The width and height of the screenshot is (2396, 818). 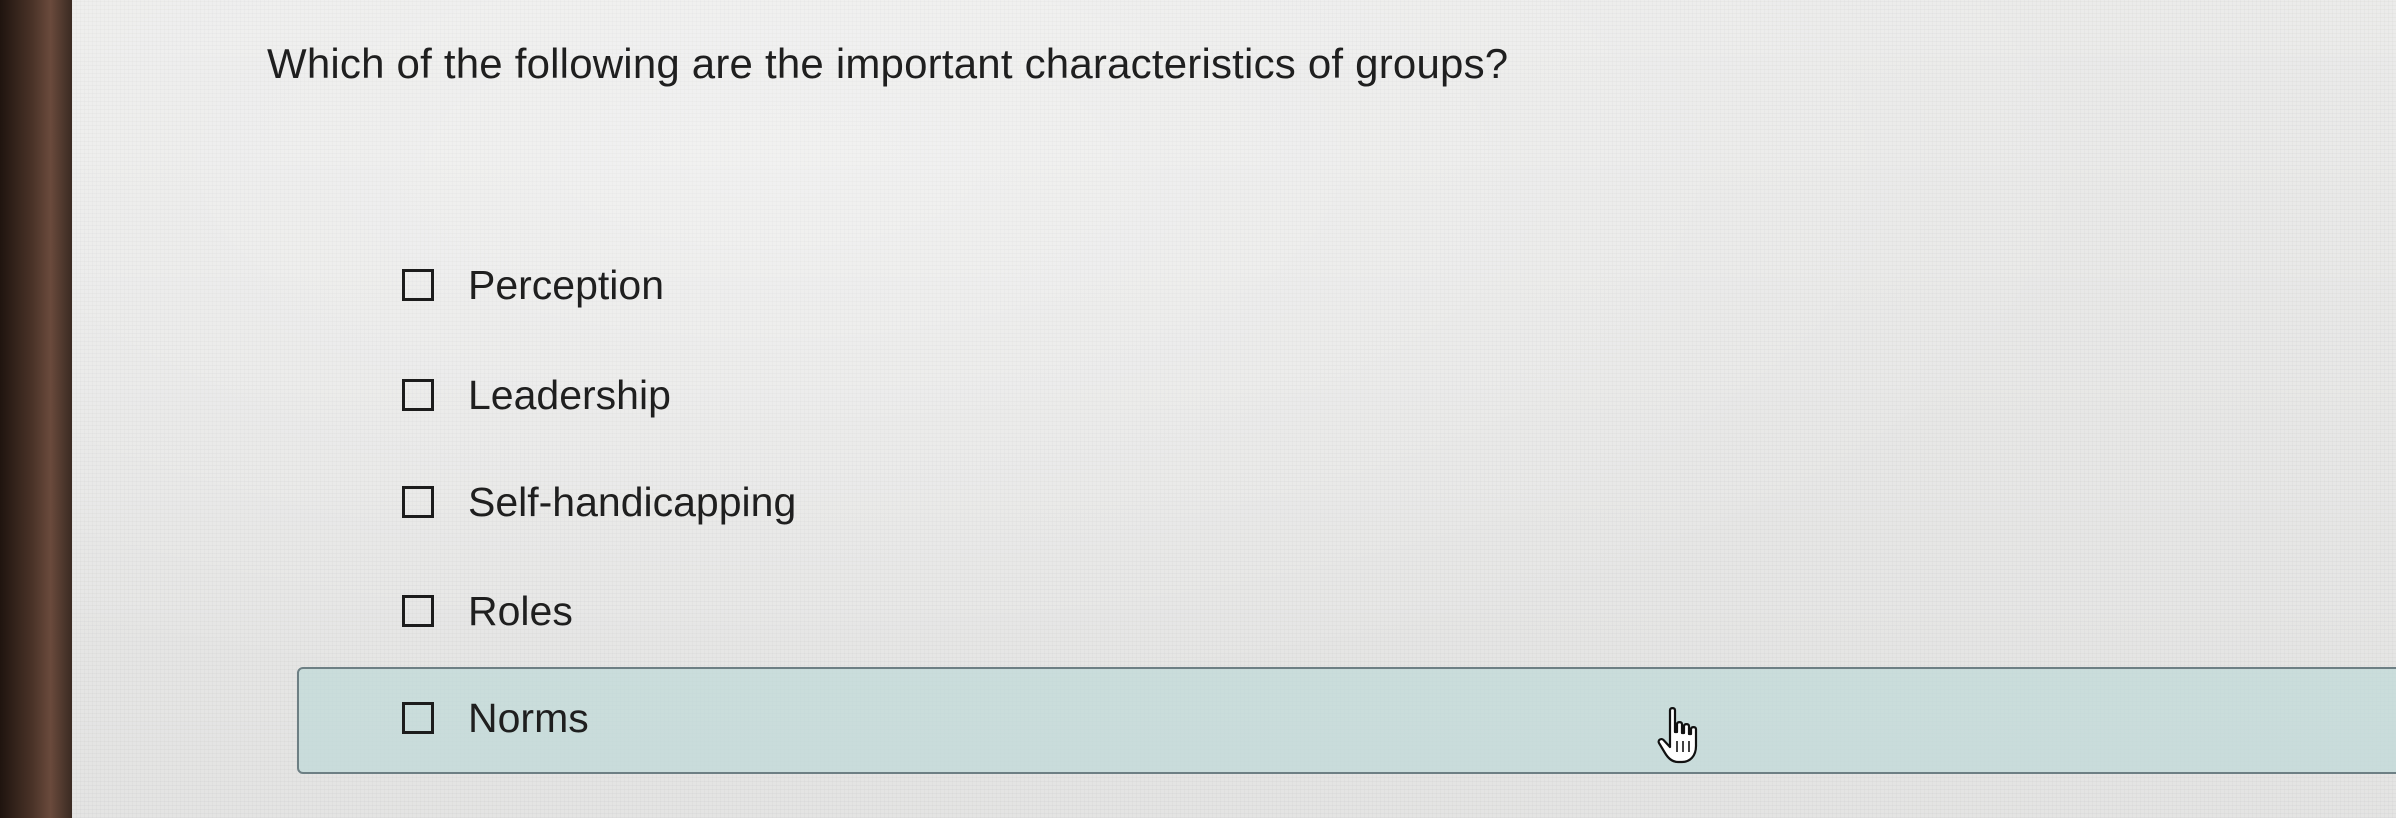 What do you see at coordinates (632, 501) in the screenshot?
I see `option-label: Self-handicapping` at bounding box center [632, 501].